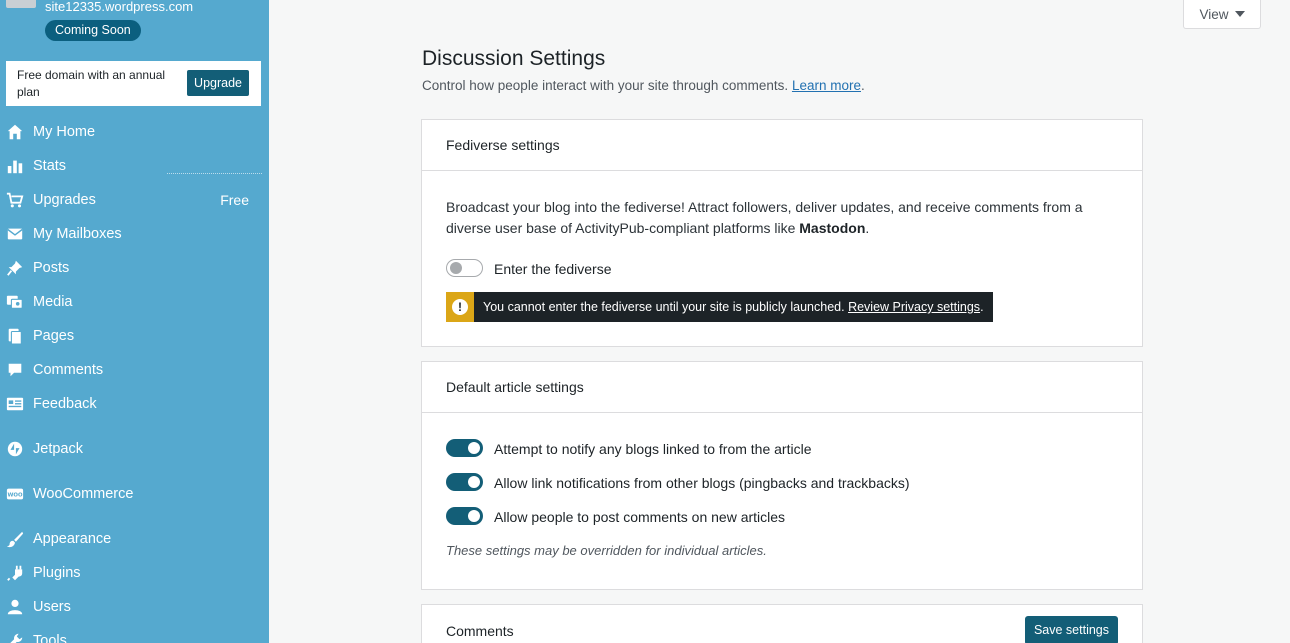 Image resolution: width=1290 pixels, height=643 pixels. I want to click on fediverse-description-end: ., so click(867, 228).